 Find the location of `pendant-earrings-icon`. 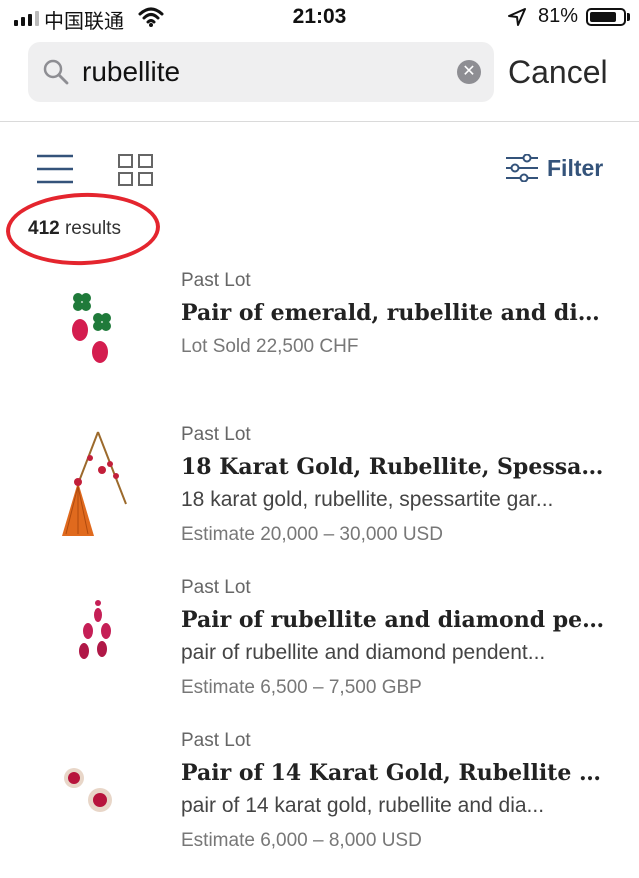

pendant-earrings-icon is located at coordinates (95, 629).